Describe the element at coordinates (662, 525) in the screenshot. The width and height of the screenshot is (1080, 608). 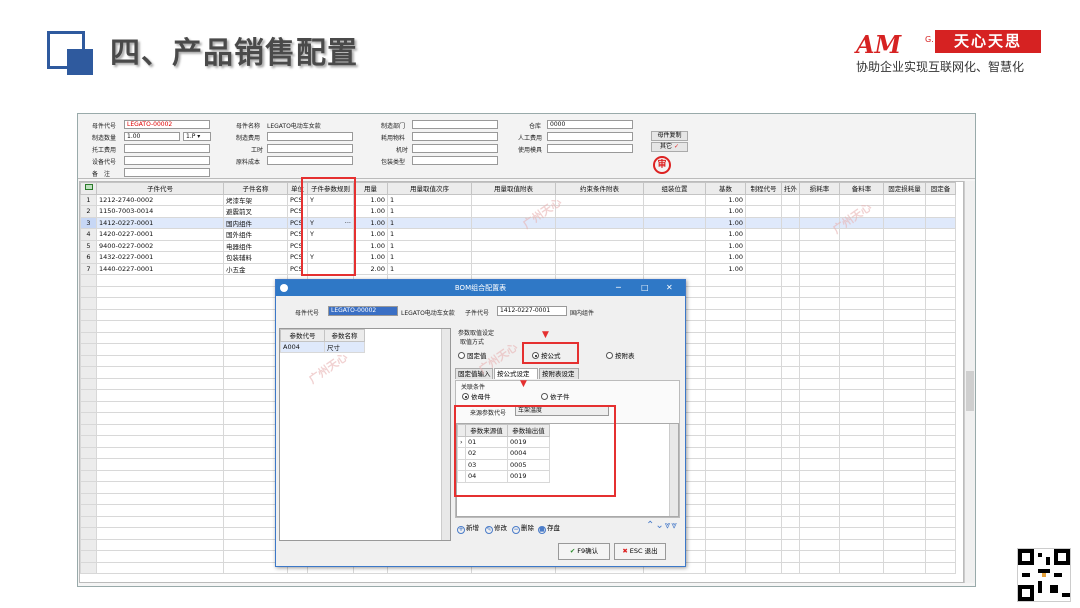
I see `navigation-arrows-icon: ⌃⌄⩔⩔` at that location.